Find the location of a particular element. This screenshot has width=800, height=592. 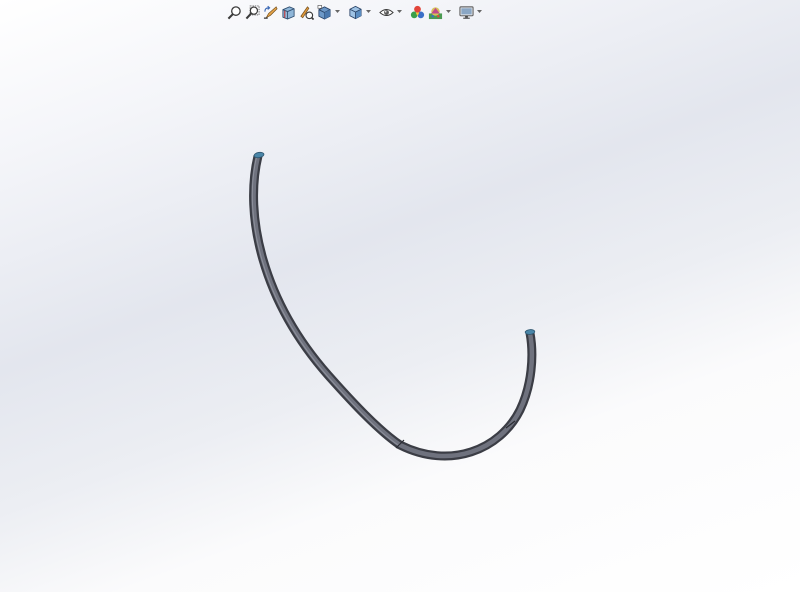

tube-end-face-start is located at coordinates (259, 155).